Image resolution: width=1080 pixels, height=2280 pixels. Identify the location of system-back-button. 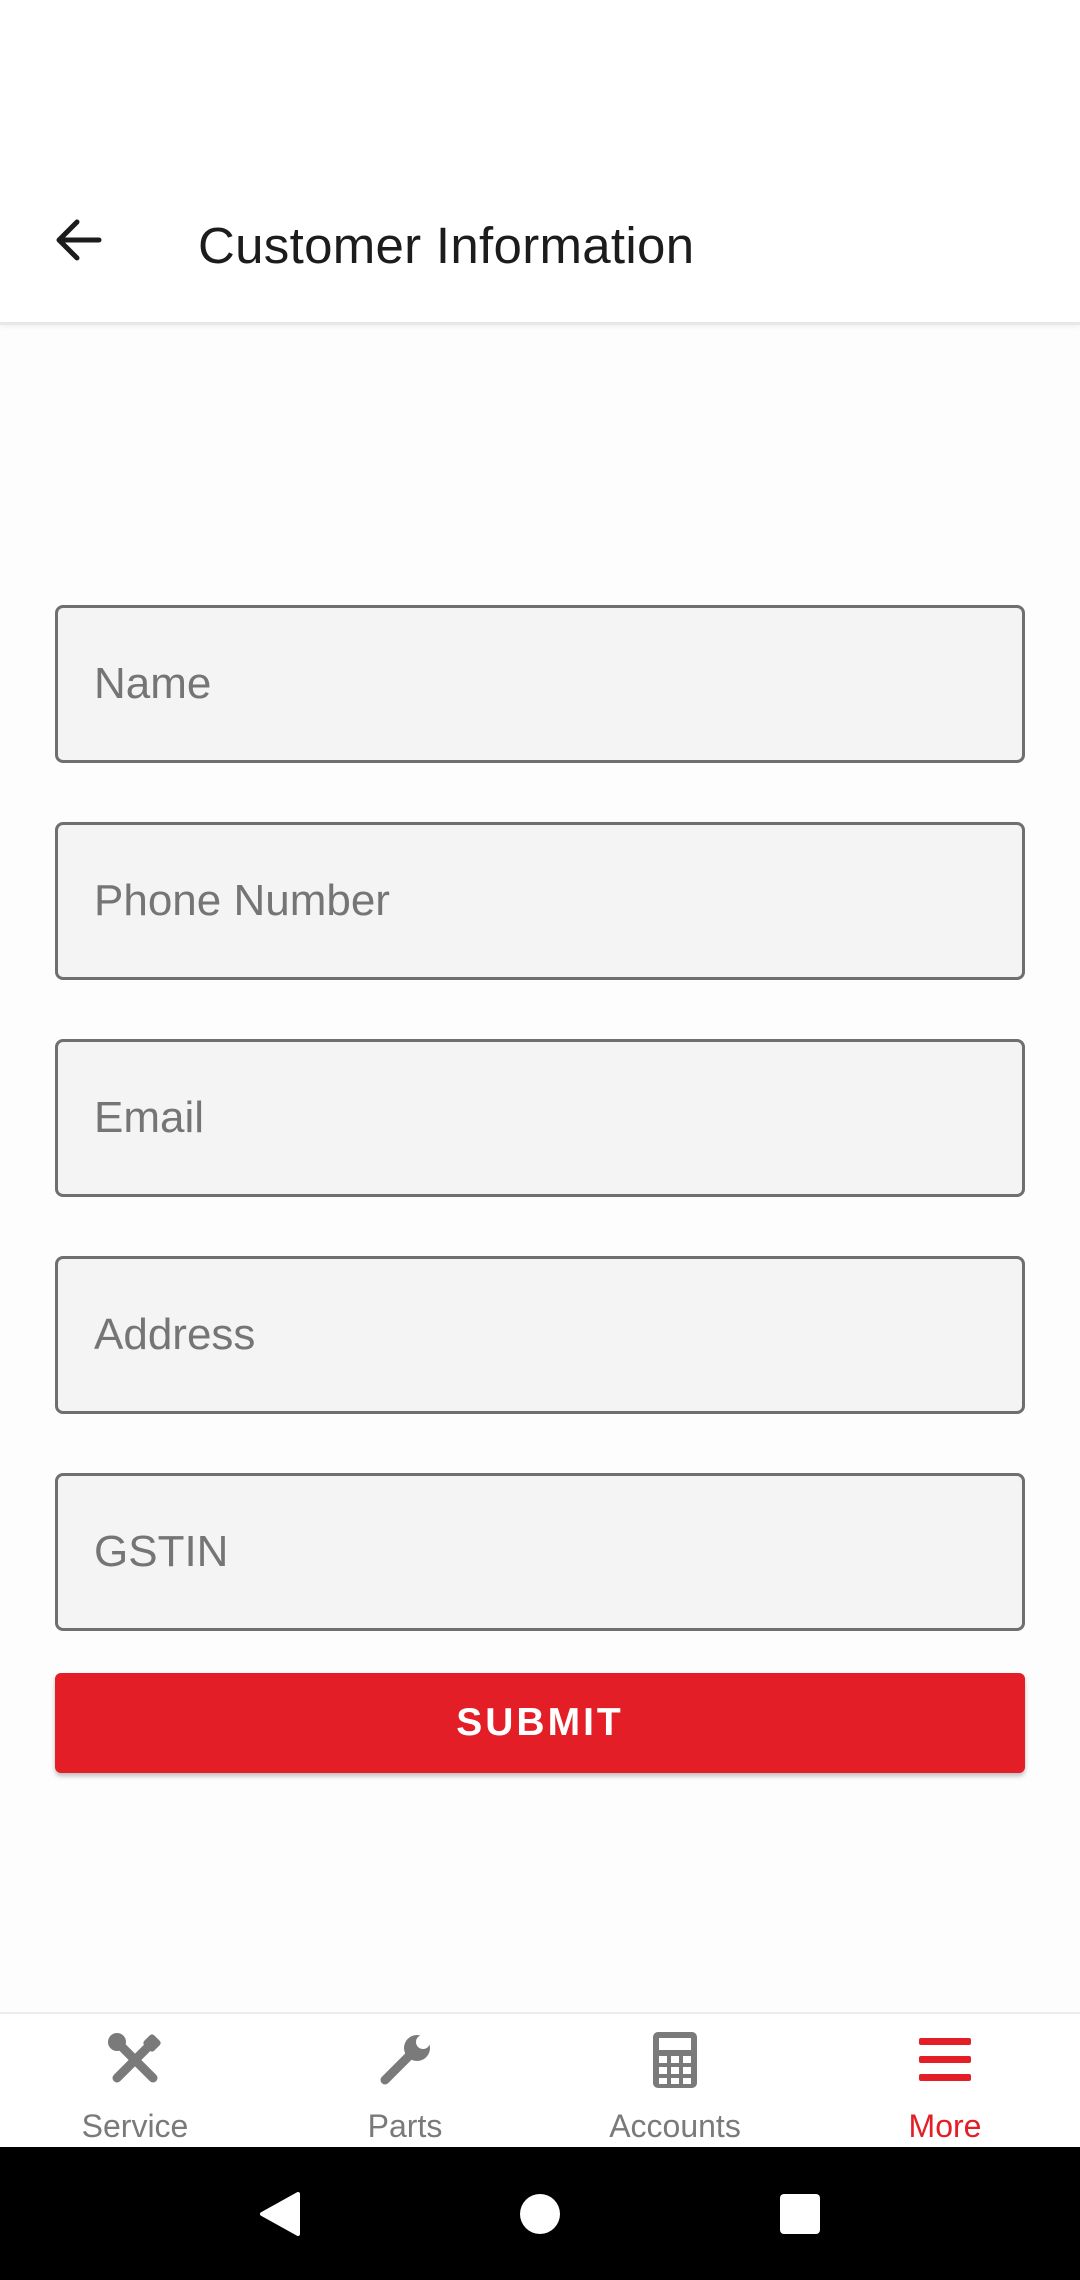
(280, 2214).